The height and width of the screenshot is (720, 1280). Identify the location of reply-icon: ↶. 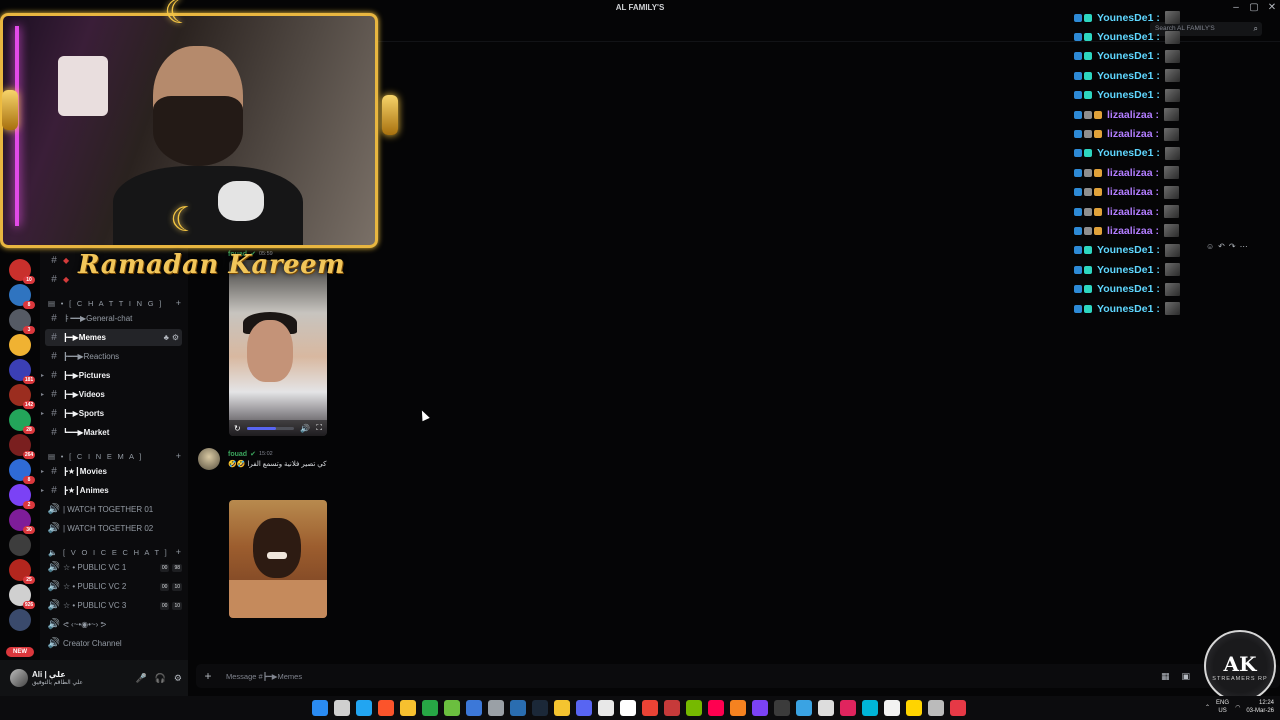
(1221, 246).